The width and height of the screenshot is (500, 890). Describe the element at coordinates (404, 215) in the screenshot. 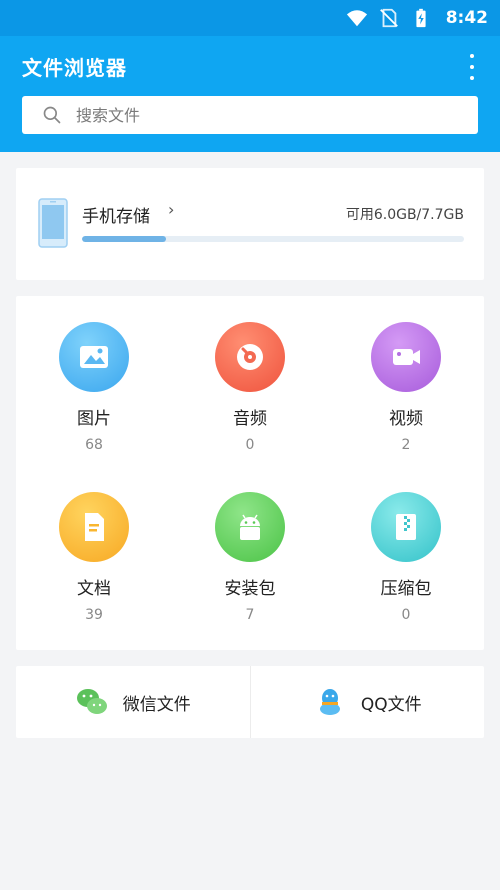

I see `storage-available: 可用6.0GB/7.7GB` at that location.